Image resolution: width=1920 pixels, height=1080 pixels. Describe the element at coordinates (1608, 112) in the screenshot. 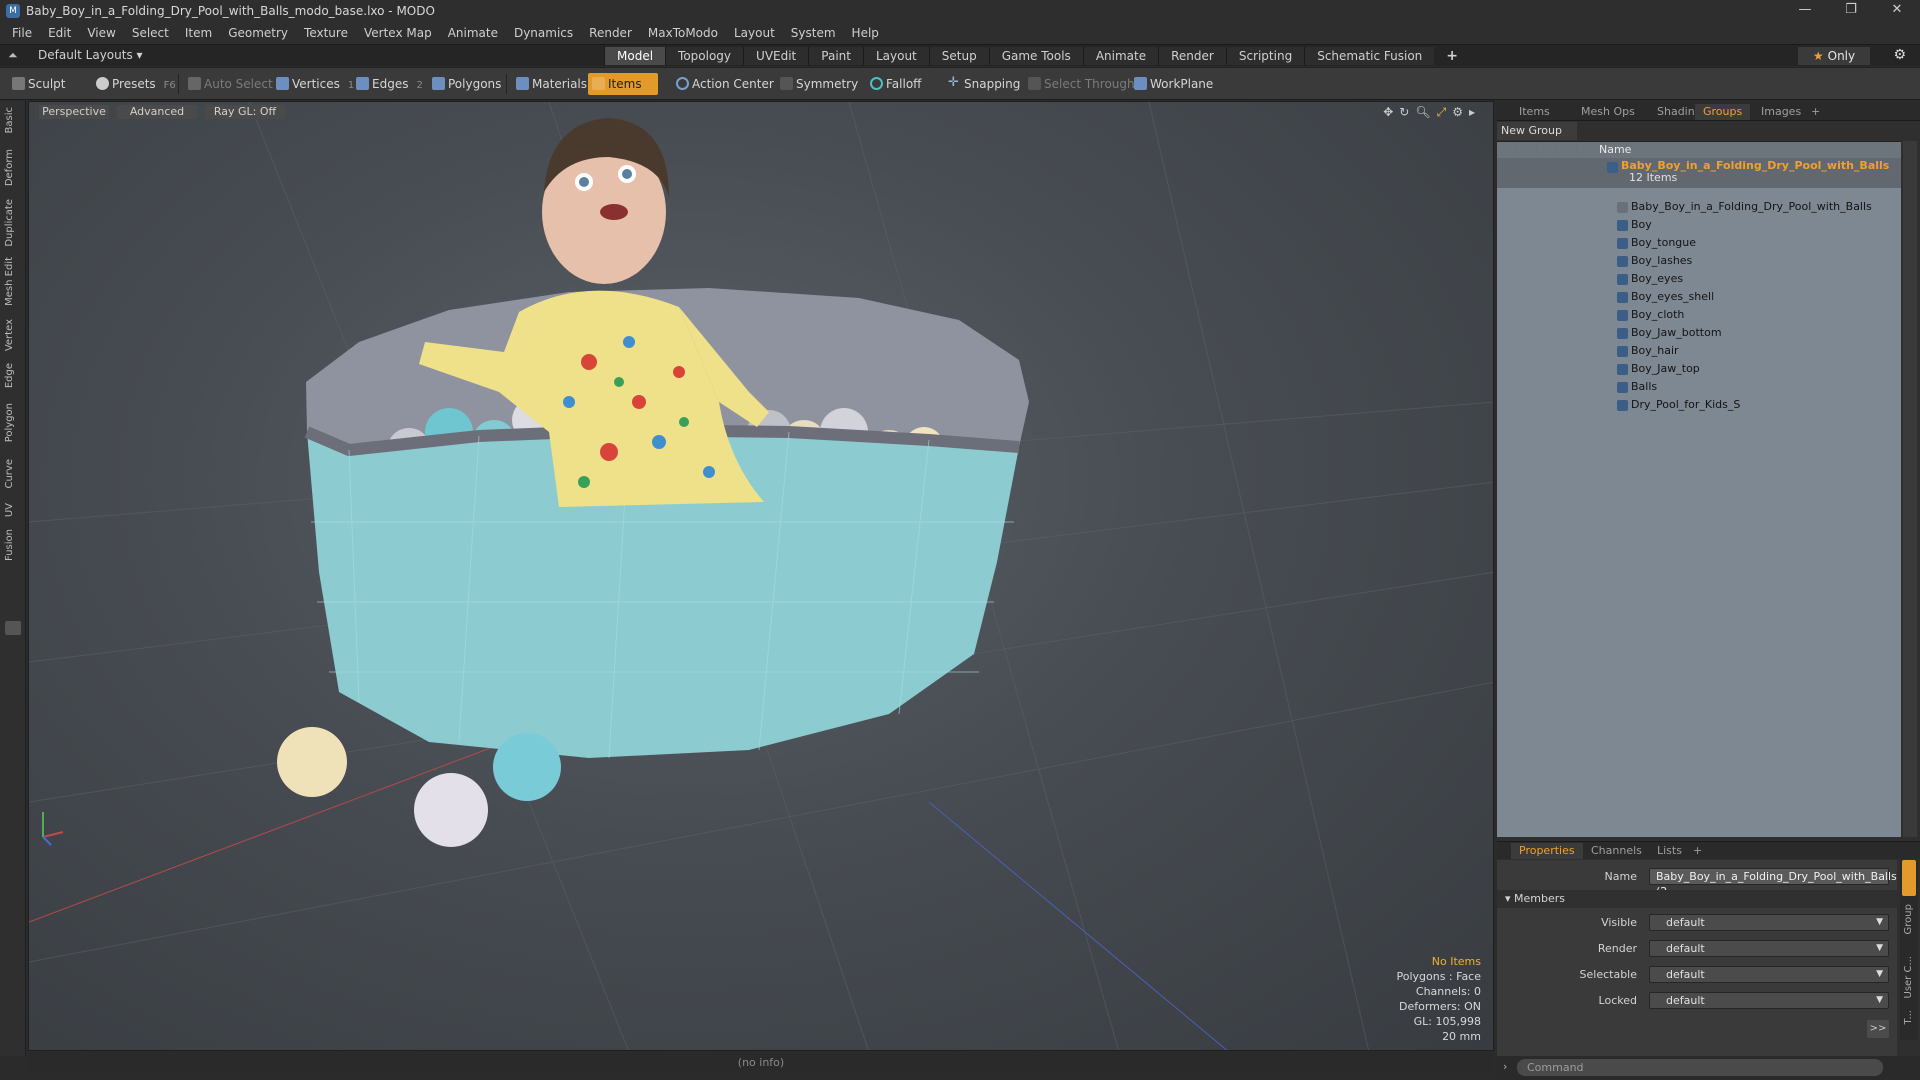

I see `tab-mesh-ops: Mesh Ops` at that location.